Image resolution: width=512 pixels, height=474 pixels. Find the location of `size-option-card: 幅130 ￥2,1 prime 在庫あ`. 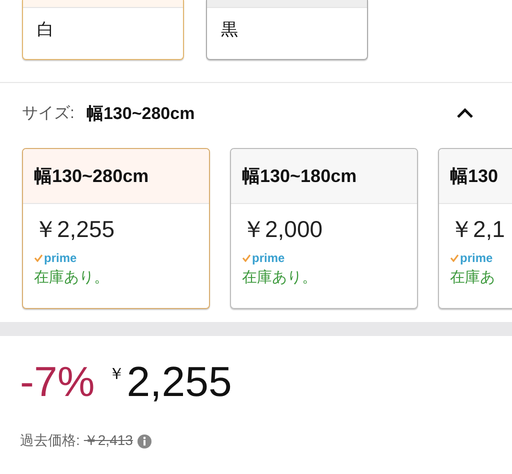

size-option-card: 幅130 ￥2,1 prime 在庫あ is located at coordinates (475, 228).